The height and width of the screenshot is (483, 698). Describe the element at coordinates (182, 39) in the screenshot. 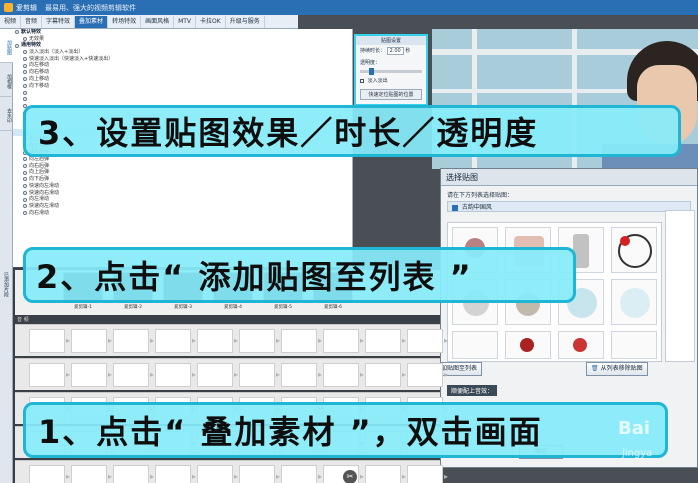

I see `effect-item: 无效果` at that location.